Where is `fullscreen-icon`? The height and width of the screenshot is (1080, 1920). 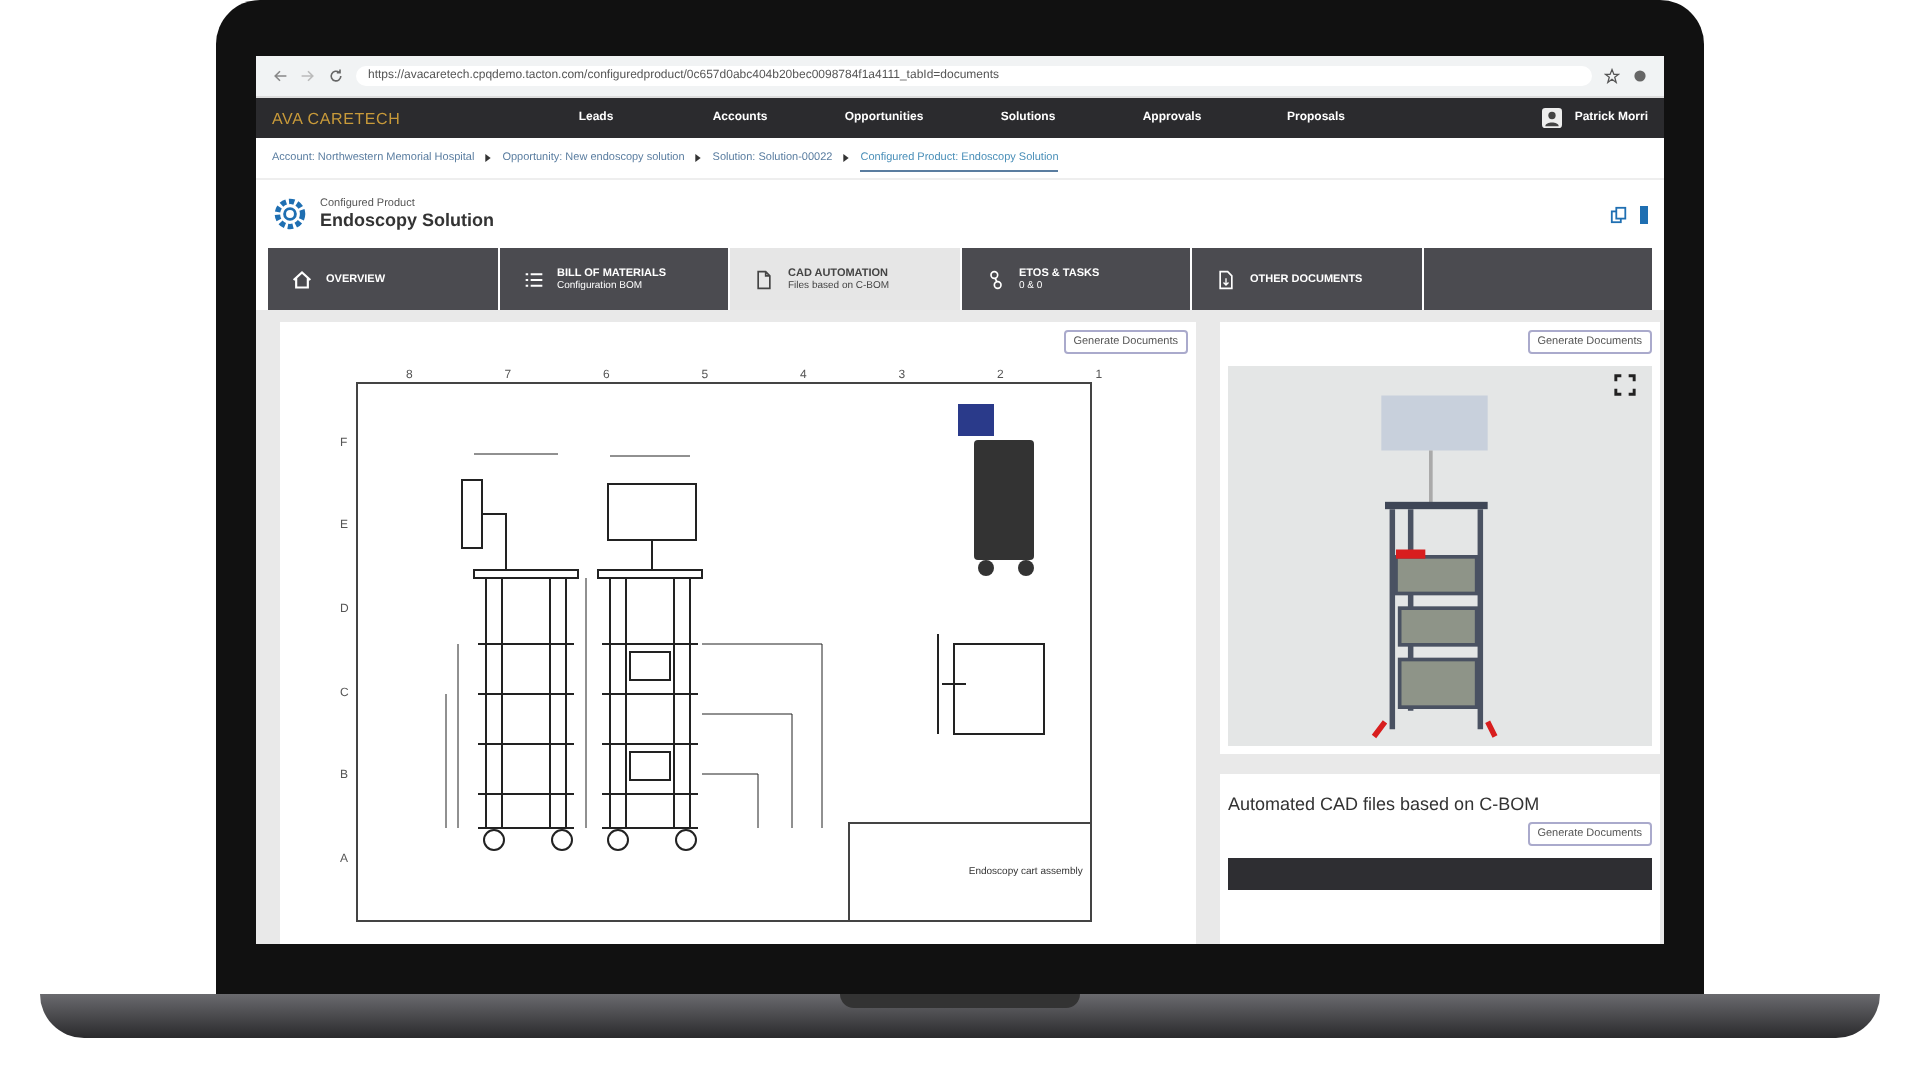
fullscreen-icon is located at coordinates (1625, 385).